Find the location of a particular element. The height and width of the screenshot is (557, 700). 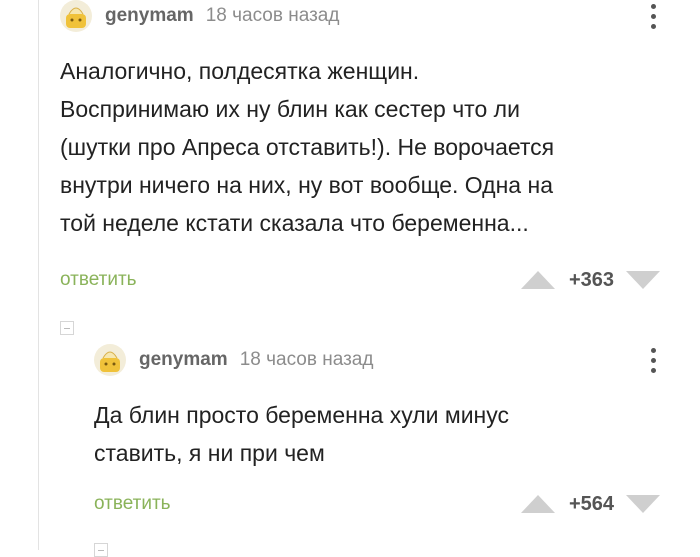

vote-controls: +363 is located at coordinates (590, 280).